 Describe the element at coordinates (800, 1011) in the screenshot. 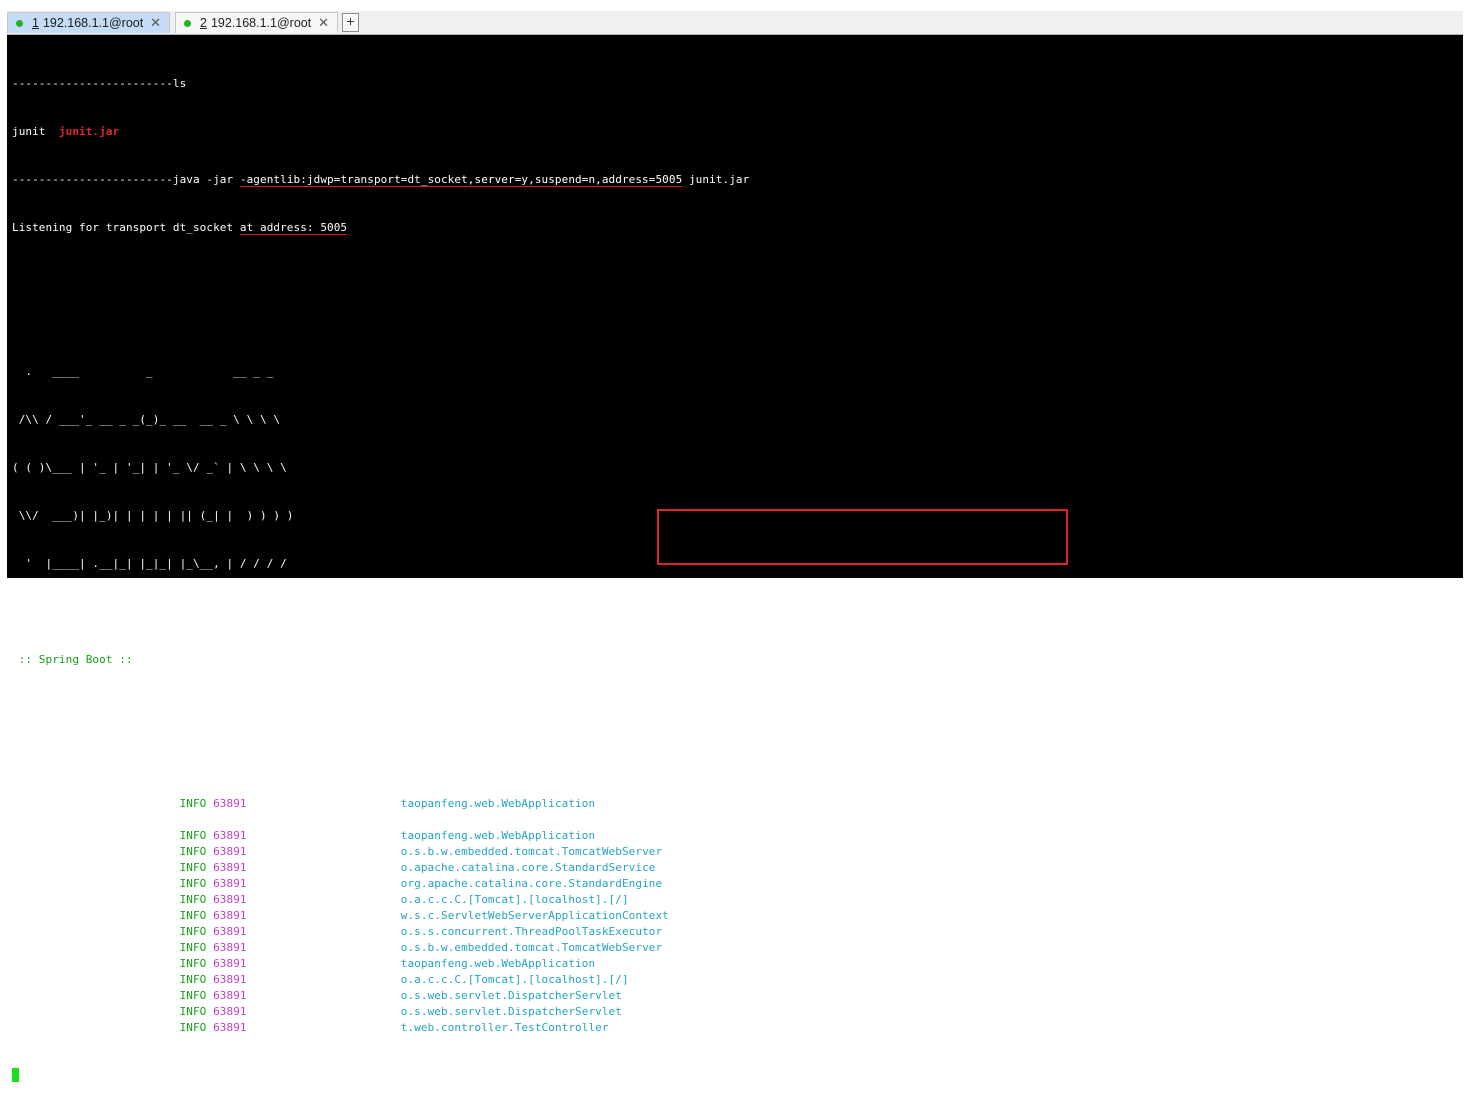

I see `log-message: Completed initialization in 23 ms` at that location.